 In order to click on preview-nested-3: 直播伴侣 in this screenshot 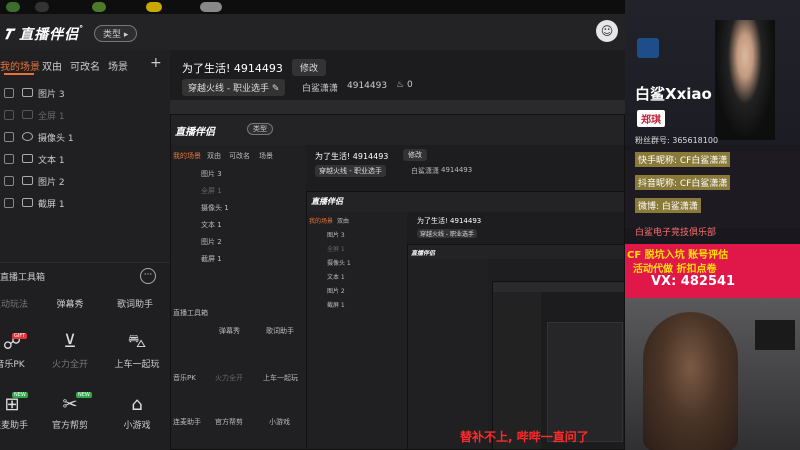, I will do `click(515, 346)`.